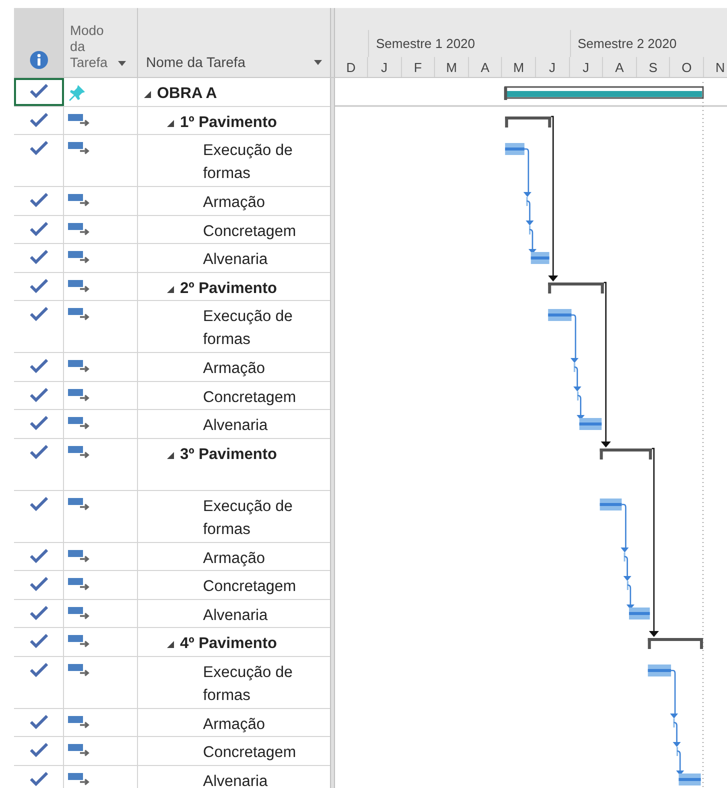 This screenshot has width=727, height=788. What do you see at coordinates (39, 60) in the screenshot?
I see `info-icon` at bounding box center [39, 60].